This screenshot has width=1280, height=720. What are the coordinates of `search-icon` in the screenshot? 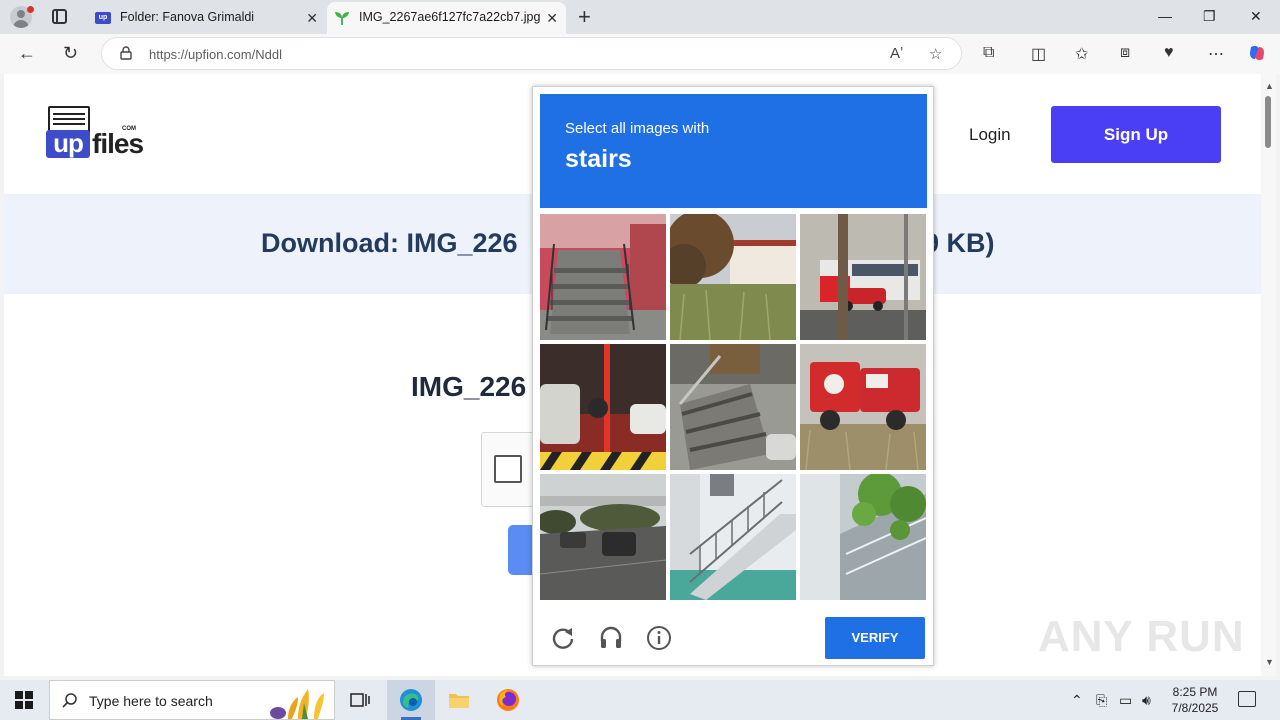 It's located at (69, 700).